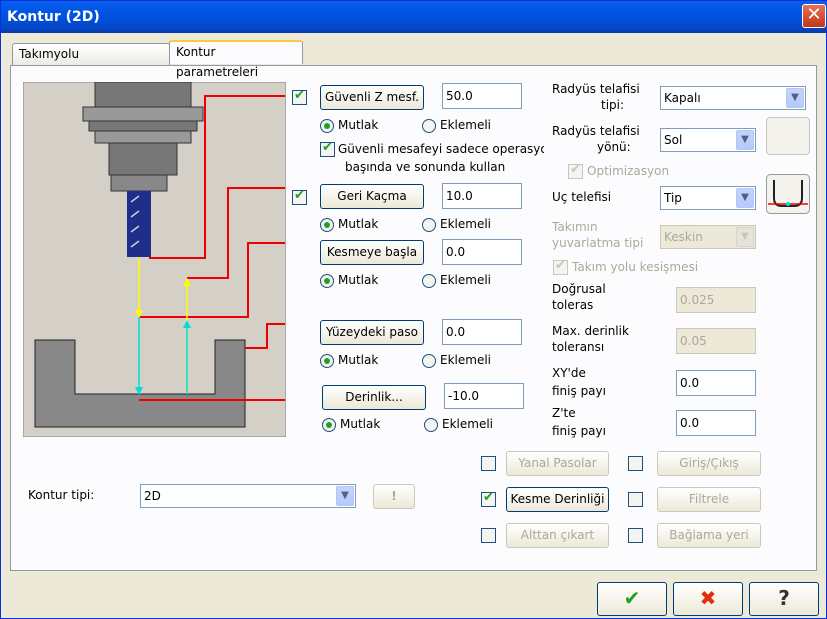 This screenshot has width=827, height=619. I want to click on xy-finis-label-2: finiş payı, so click(579, 391).